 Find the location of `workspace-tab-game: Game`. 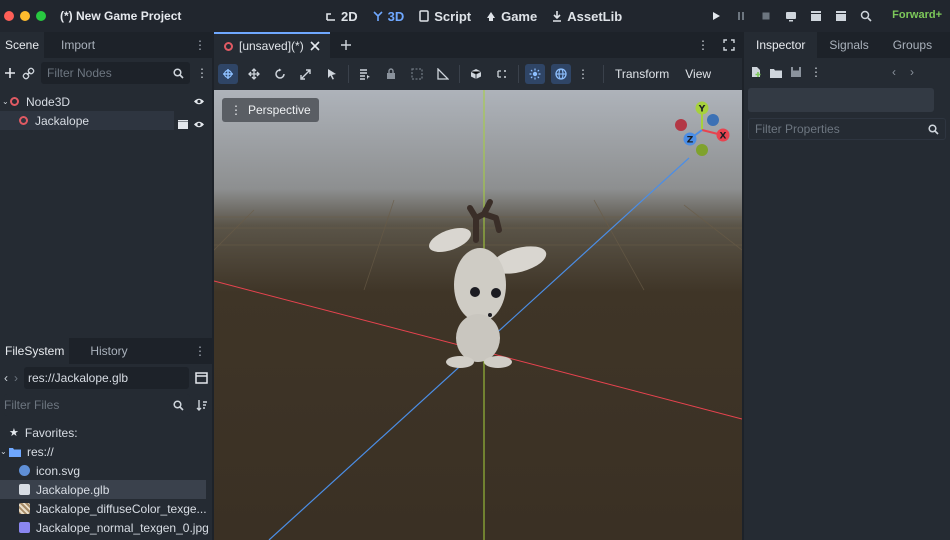

workspace-tab-game: Game is located at coordinates (511, 16).